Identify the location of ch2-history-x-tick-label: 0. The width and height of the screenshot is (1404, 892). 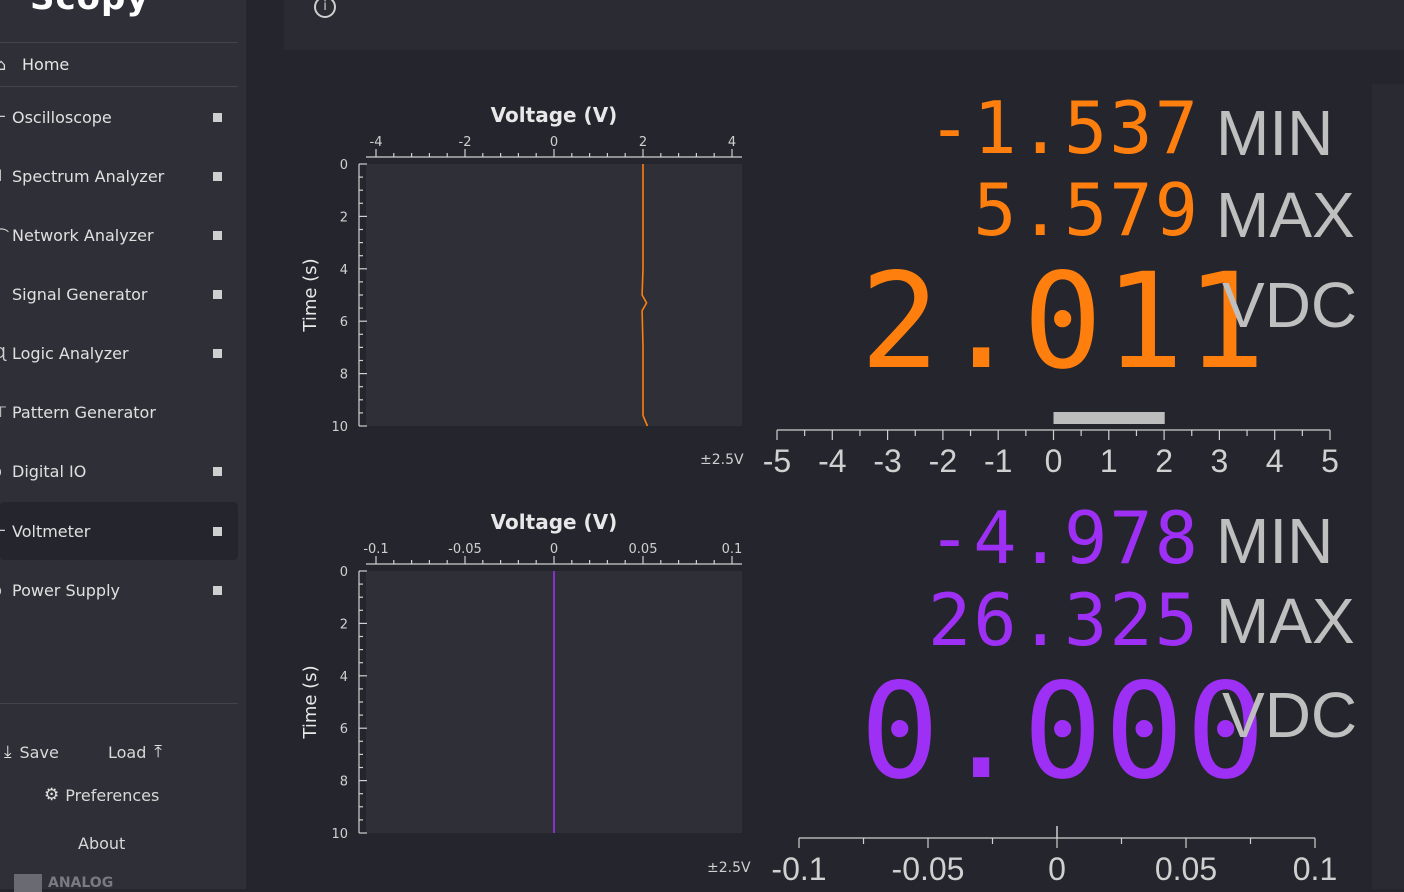
(554, 549).